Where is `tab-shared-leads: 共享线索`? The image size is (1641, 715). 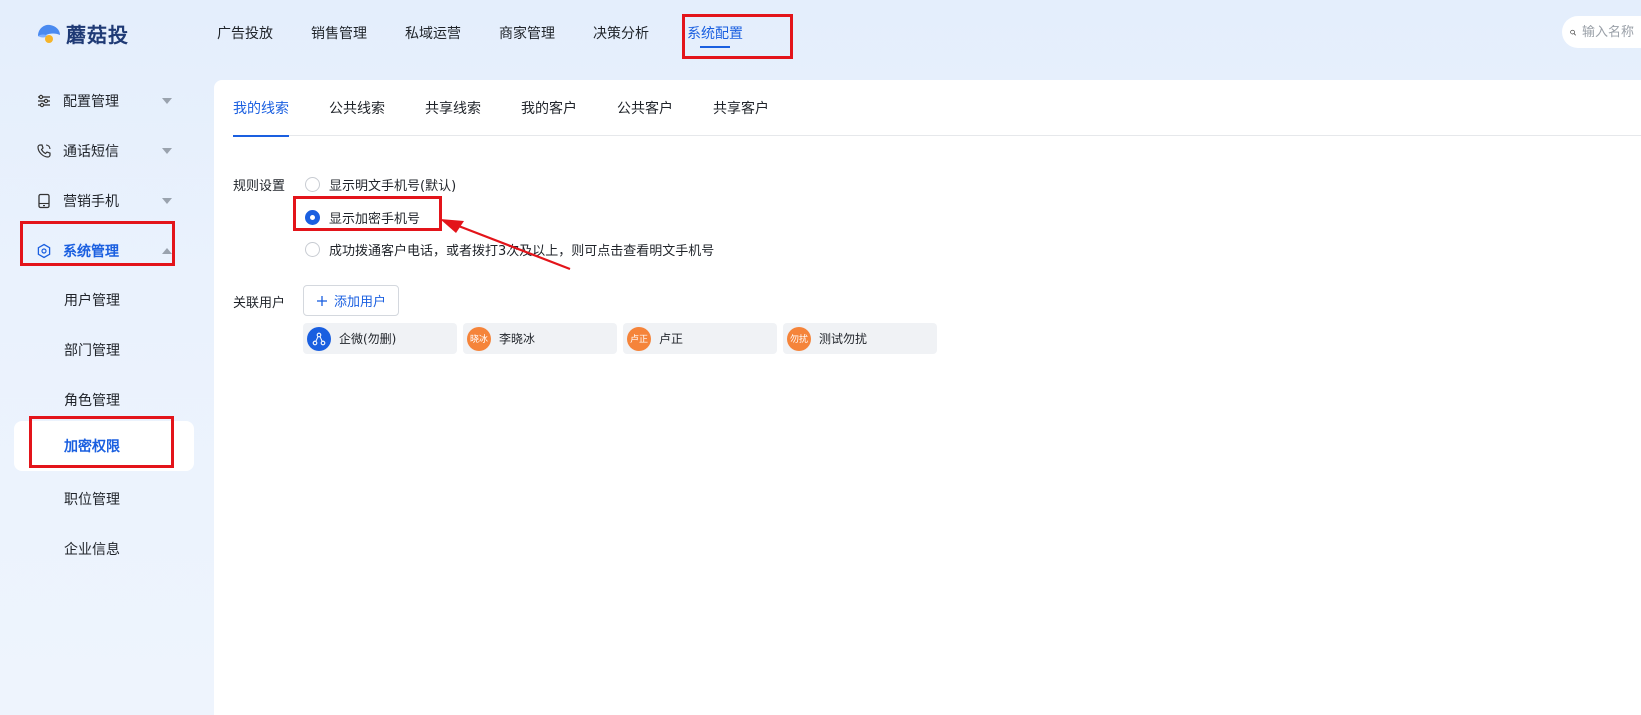
tab-shared-leads: 共享线索 is located at coordinates (453, 108).